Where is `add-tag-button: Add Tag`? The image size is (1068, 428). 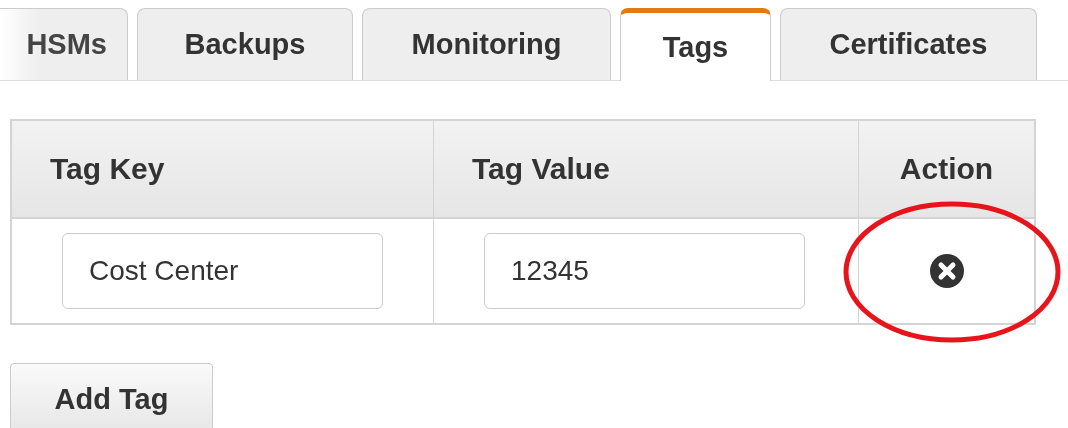
add-tag-button: Add Tag is located at coordinates (111, 395).